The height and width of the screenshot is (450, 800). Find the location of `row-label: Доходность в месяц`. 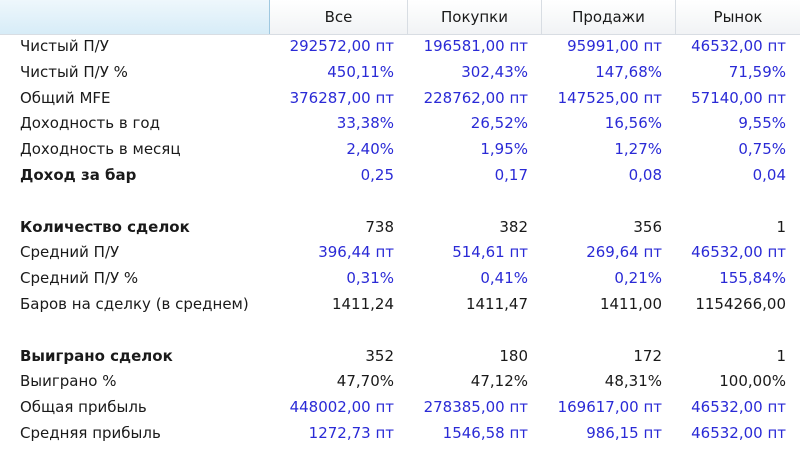

row-label: Доходность в месяц is located at coordinates (100, 149).